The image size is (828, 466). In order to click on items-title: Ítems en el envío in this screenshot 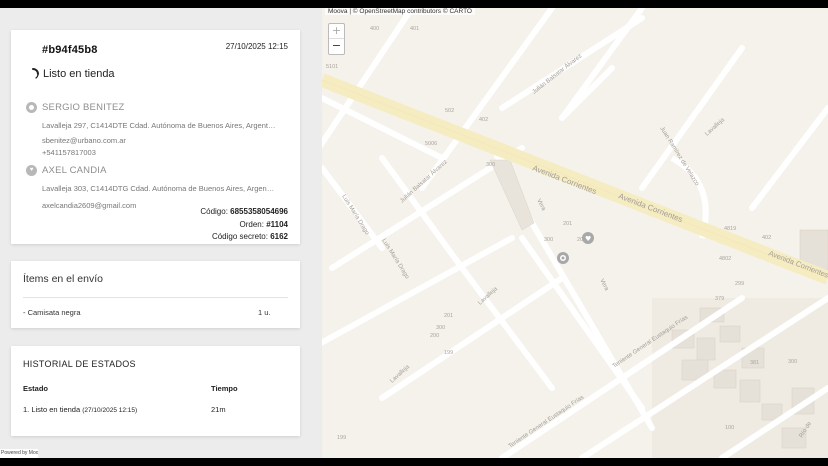, I will do `click(63, 279)`.